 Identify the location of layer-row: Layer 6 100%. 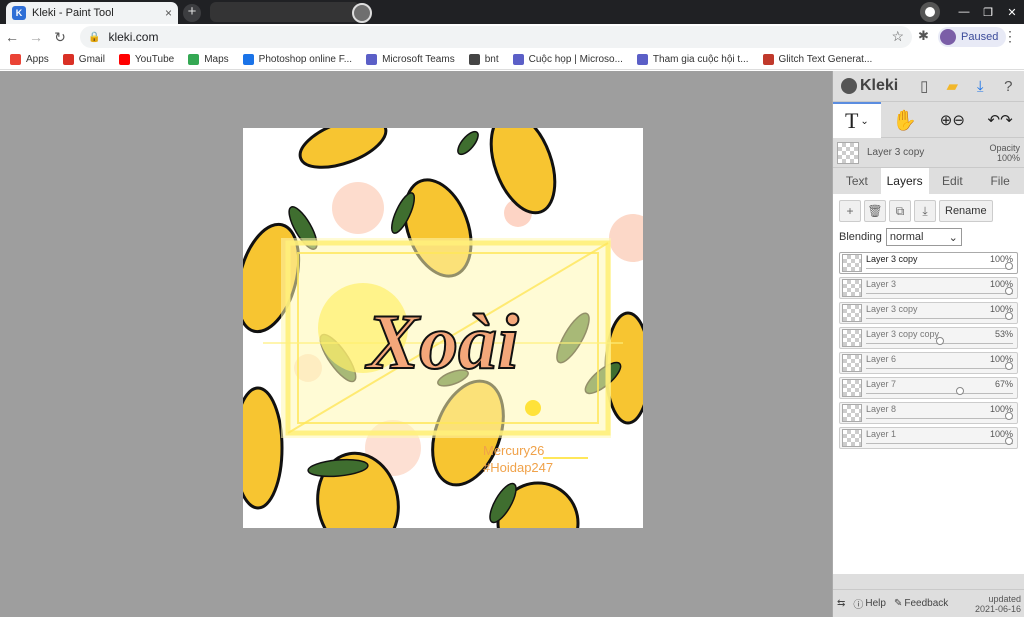
(928, 363).